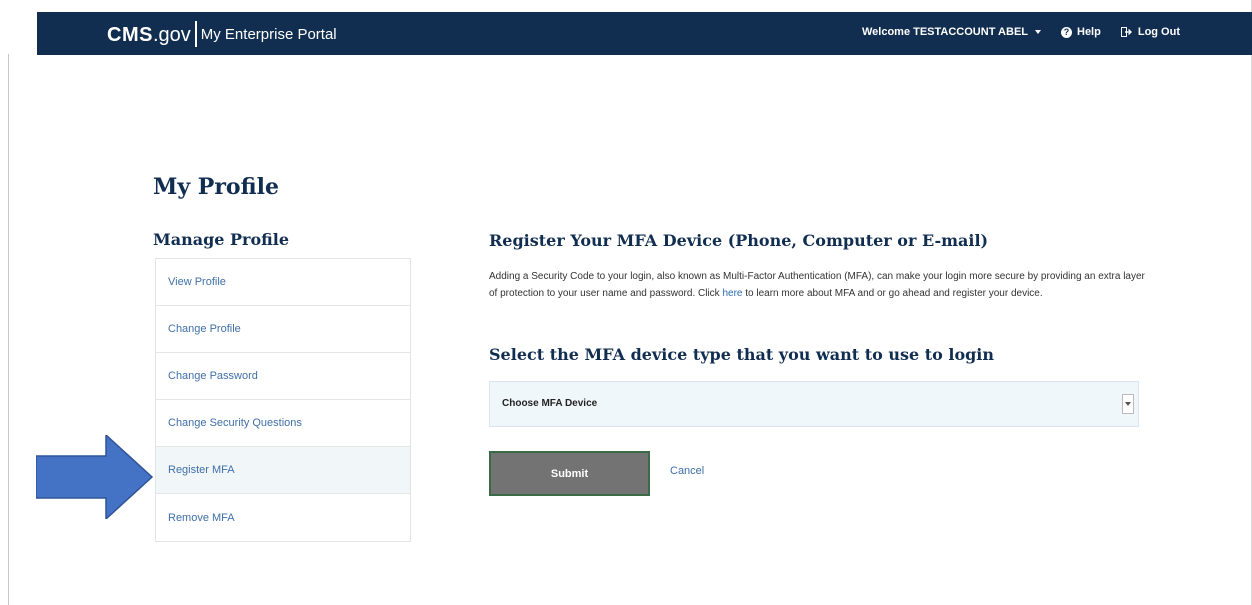 This screenshot has height=605, width=1252. I want to click on help-link: ? Help, so click(1081, 32).